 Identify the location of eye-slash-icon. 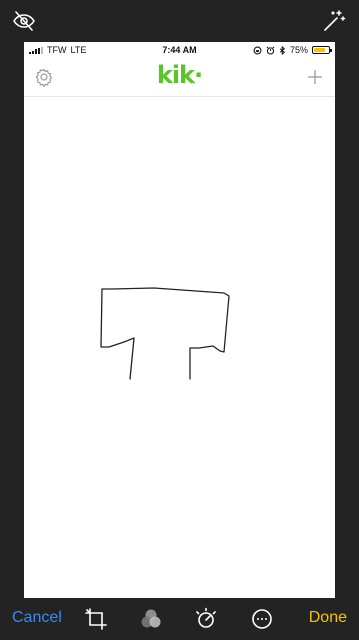
(24, 21).